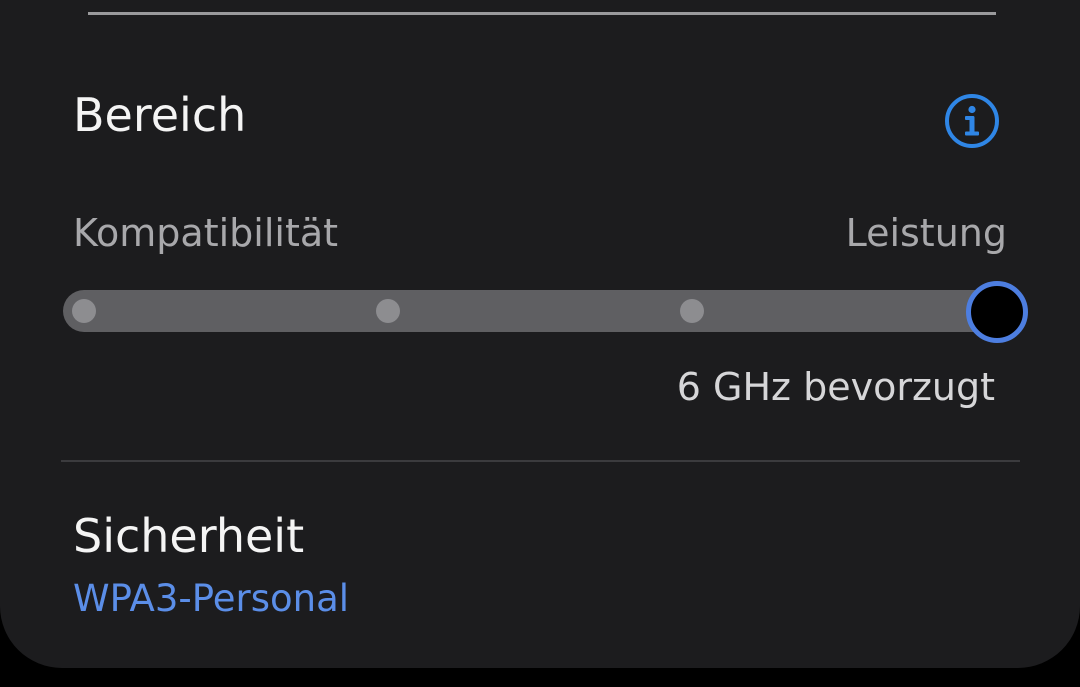  I want to click on info-icon-graphic, so click(972, 121).